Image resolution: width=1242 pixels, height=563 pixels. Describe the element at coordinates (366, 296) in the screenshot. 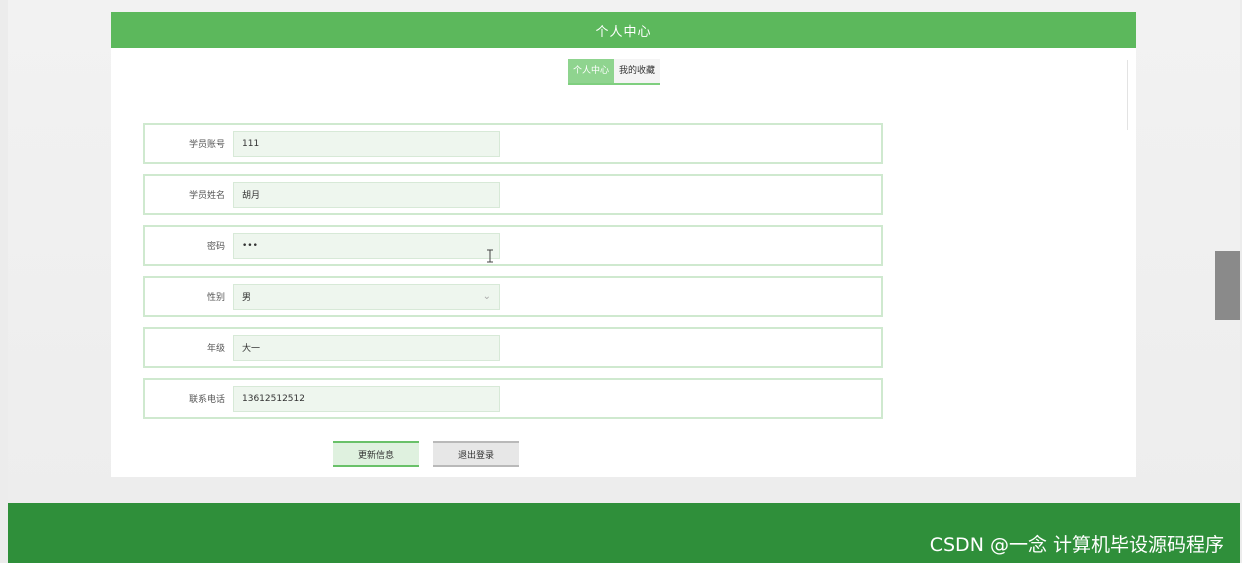

I see `gender-select: 男 ⌄` at that location.